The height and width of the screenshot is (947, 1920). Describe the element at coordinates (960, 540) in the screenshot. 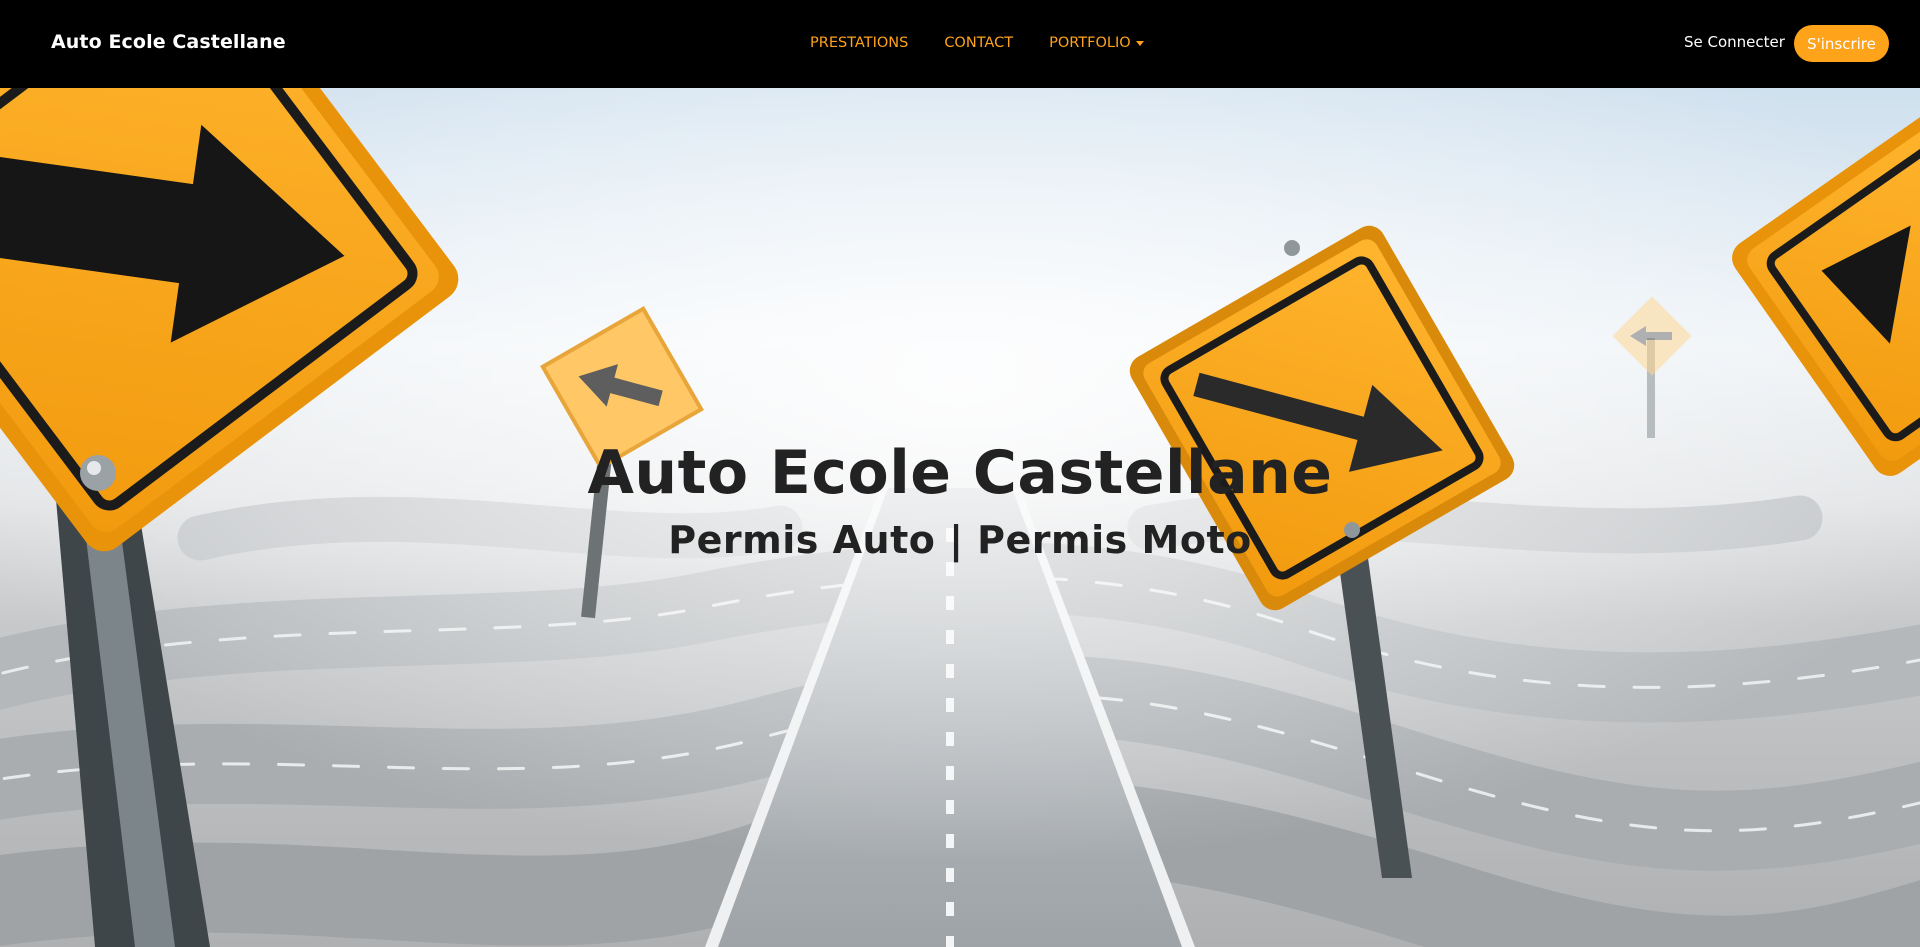

I see `hero-subtitle: Permis Auto | Permis Moto` at that location.